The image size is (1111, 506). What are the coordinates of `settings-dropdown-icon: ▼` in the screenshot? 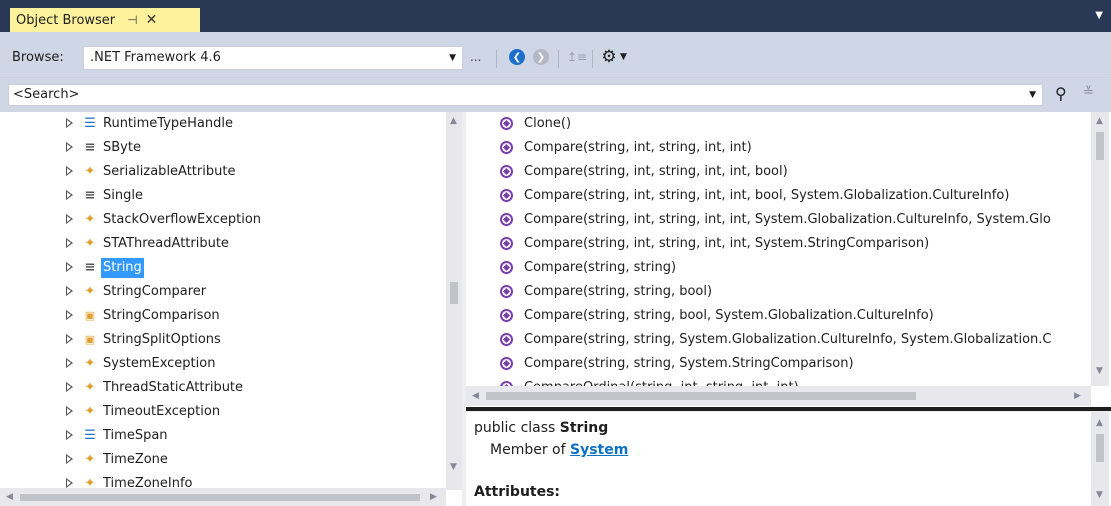 It's located at (623, 57).